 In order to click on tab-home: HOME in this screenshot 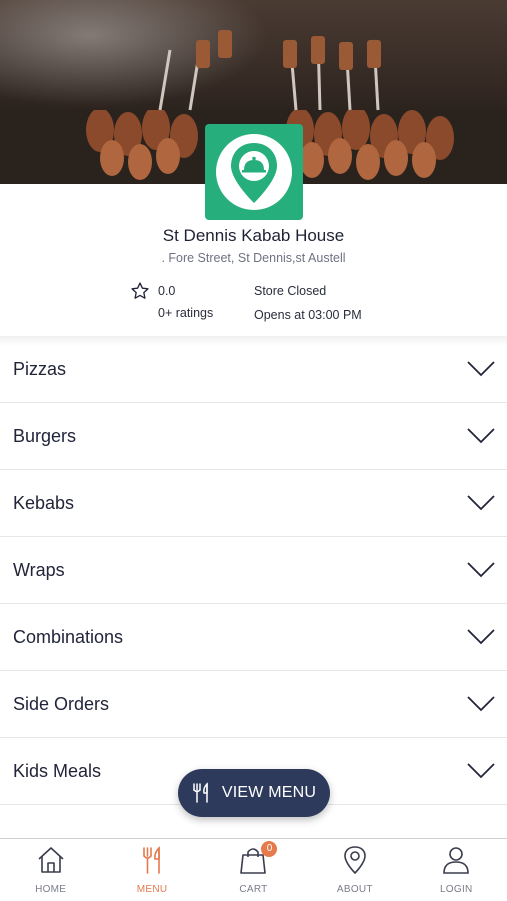, I will do `click(51, 867)`.